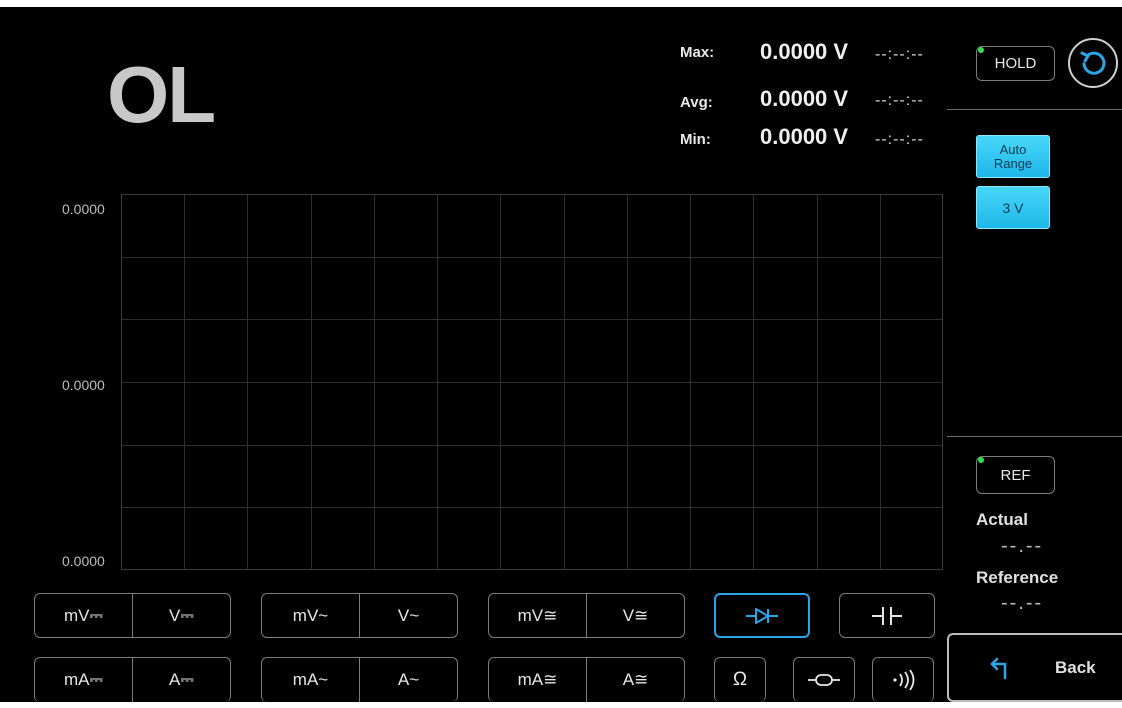 The height and width of the screenshot is (708, 1122). I want to click on bottom-border, so click(561, 705).